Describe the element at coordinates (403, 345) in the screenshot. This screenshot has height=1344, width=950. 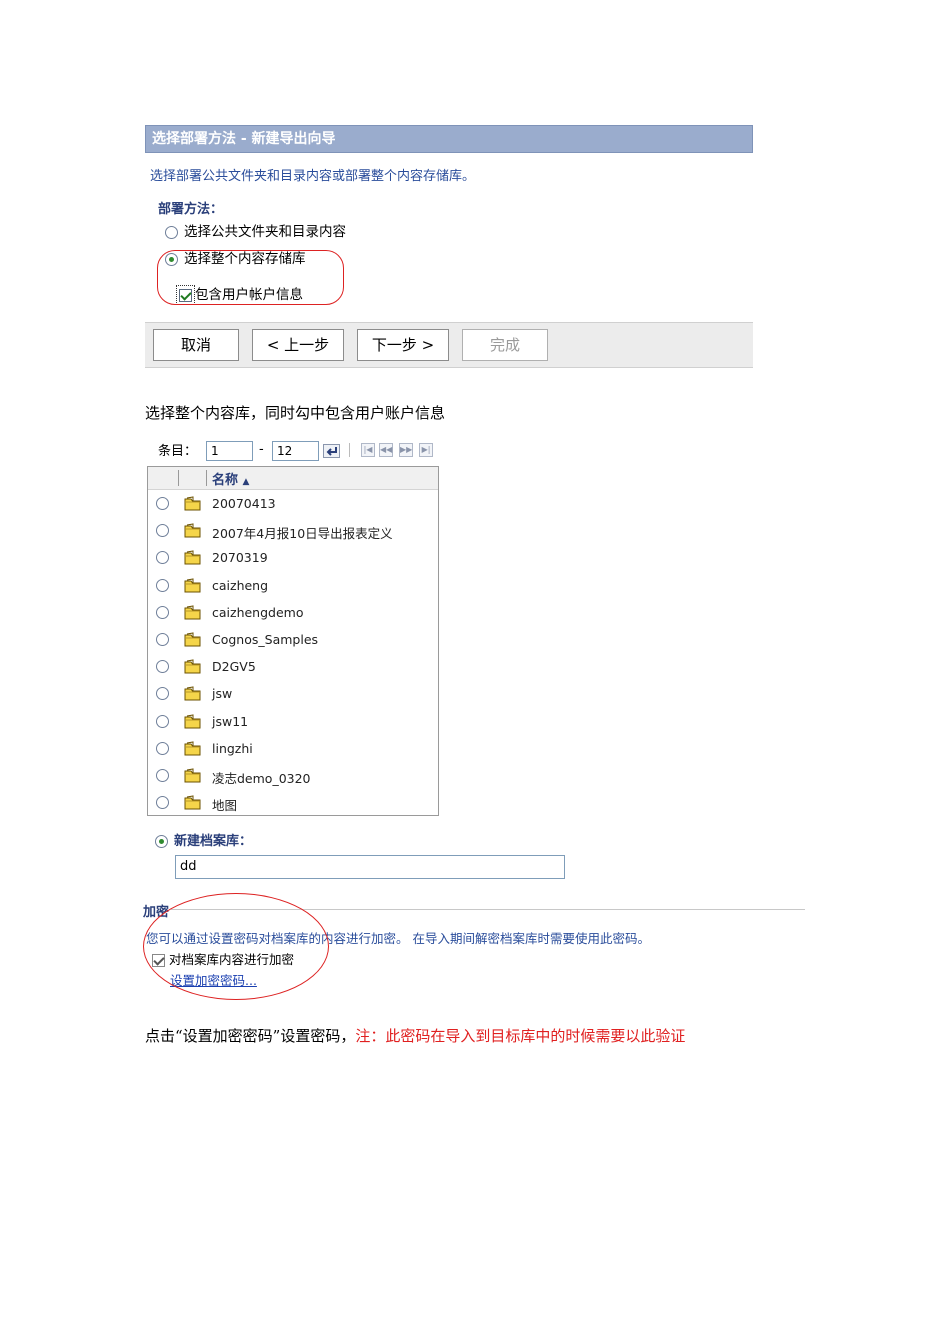
I see `next-button: 下一步 >` at that location.